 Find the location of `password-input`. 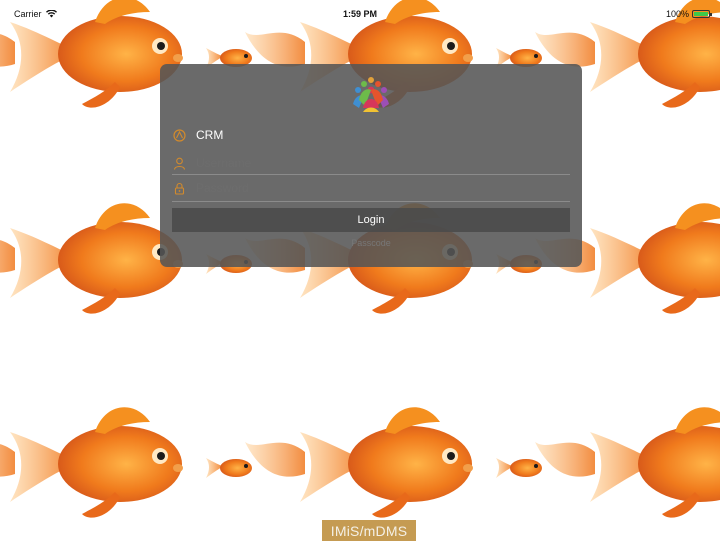

password-input is located at coordinates (371, 188).